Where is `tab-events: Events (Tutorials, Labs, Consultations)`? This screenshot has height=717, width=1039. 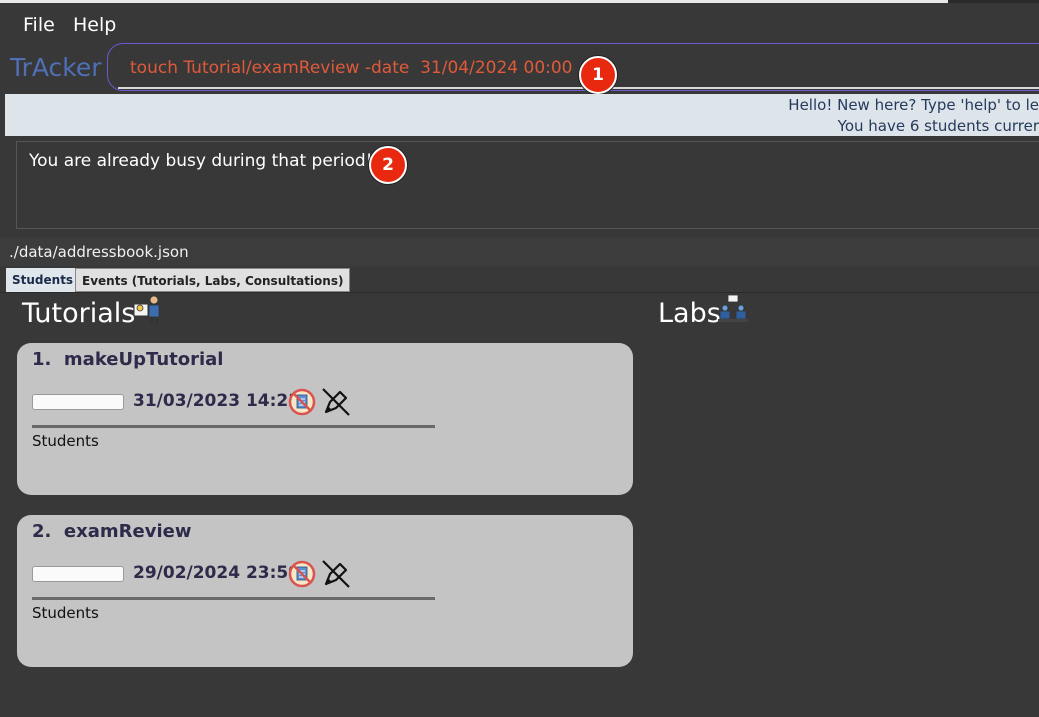
tab-events: Events (Tutorials, Labs, Consultations) is located at coordinates (213, 280).